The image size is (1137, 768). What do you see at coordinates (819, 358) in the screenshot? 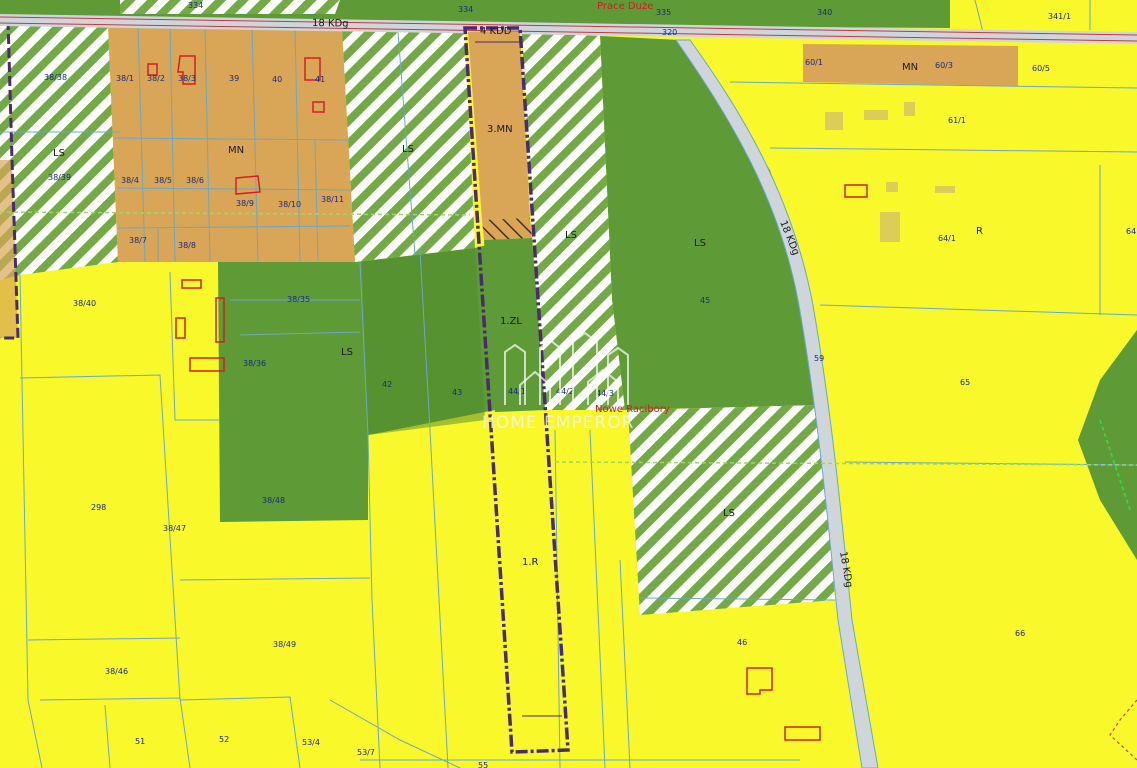
I see `plot-number-label: 59` at bounding box center [819, 358].